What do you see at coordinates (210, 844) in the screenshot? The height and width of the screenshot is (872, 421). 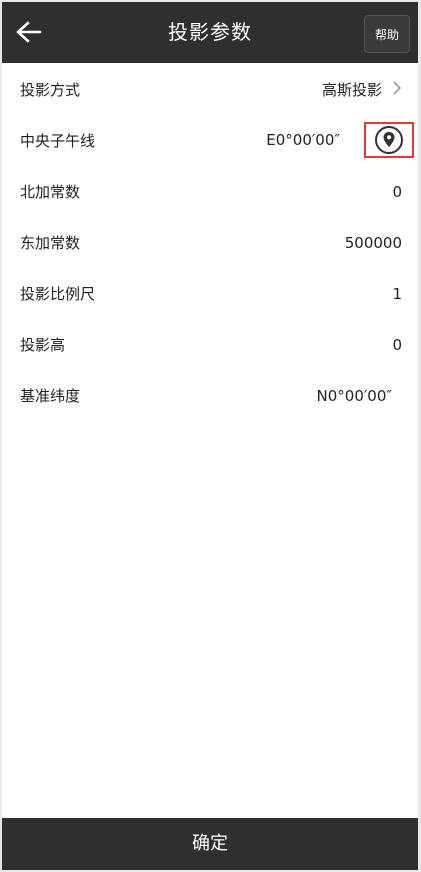 I see `confirm-button: 确定` at bounding box center [210, 844].